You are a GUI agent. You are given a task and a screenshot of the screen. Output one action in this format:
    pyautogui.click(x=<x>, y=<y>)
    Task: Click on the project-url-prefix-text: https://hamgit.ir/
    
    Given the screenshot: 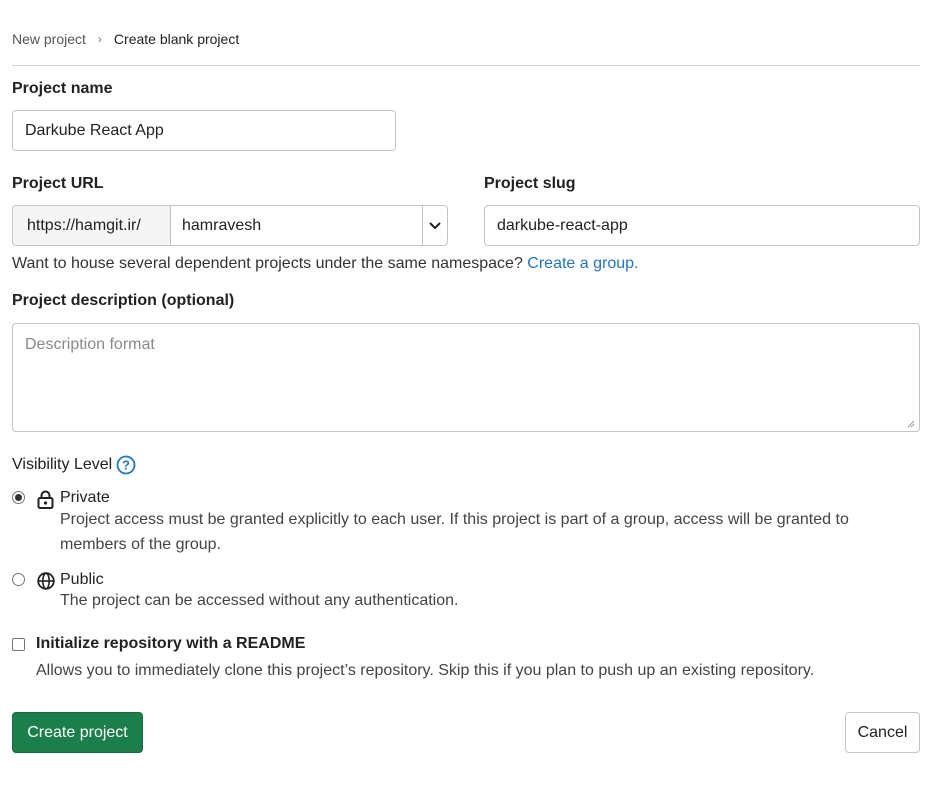 What is the action you would take?
    pyautogui.click(x=84, y=225)
    